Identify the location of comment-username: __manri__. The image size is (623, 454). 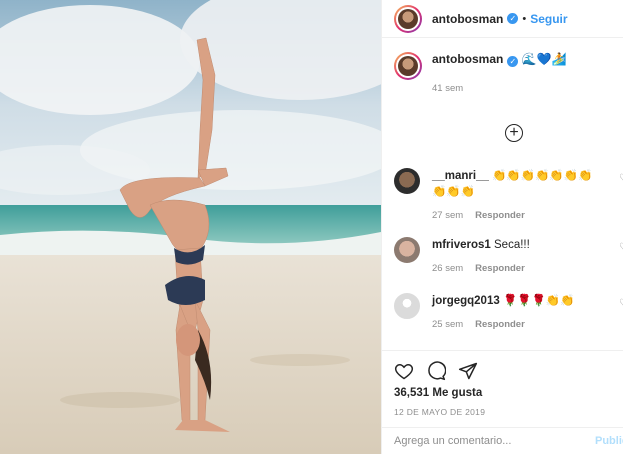
(460, 176).